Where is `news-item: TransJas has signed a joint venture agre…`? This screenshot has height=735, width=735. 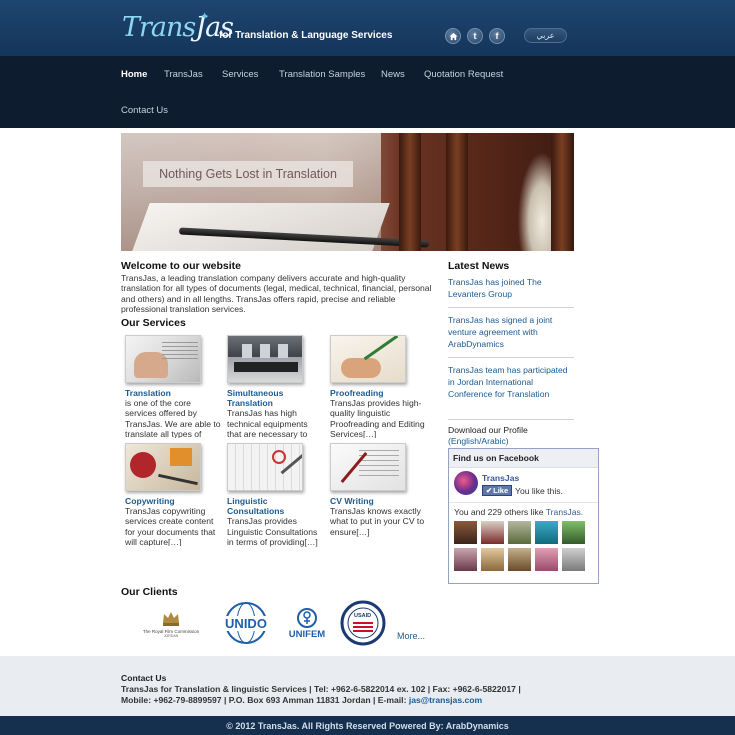 news-item: TransJas has signed a joint venture agre… is located at coordinates (511, 332).